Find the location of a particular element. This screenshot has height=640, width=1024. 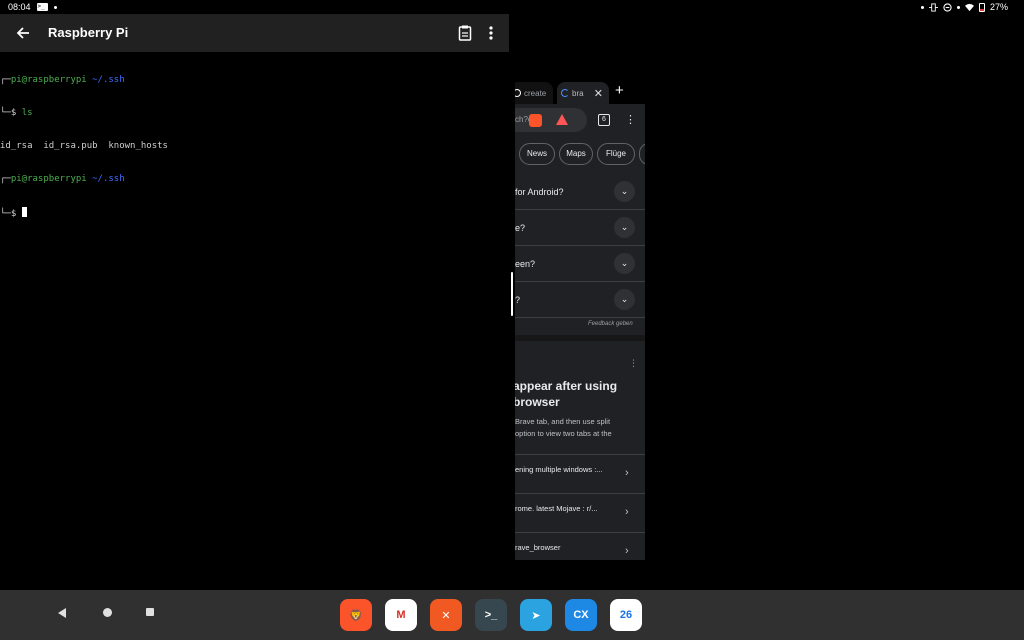

notification-dot-icon is located at coordinates (922, 7).